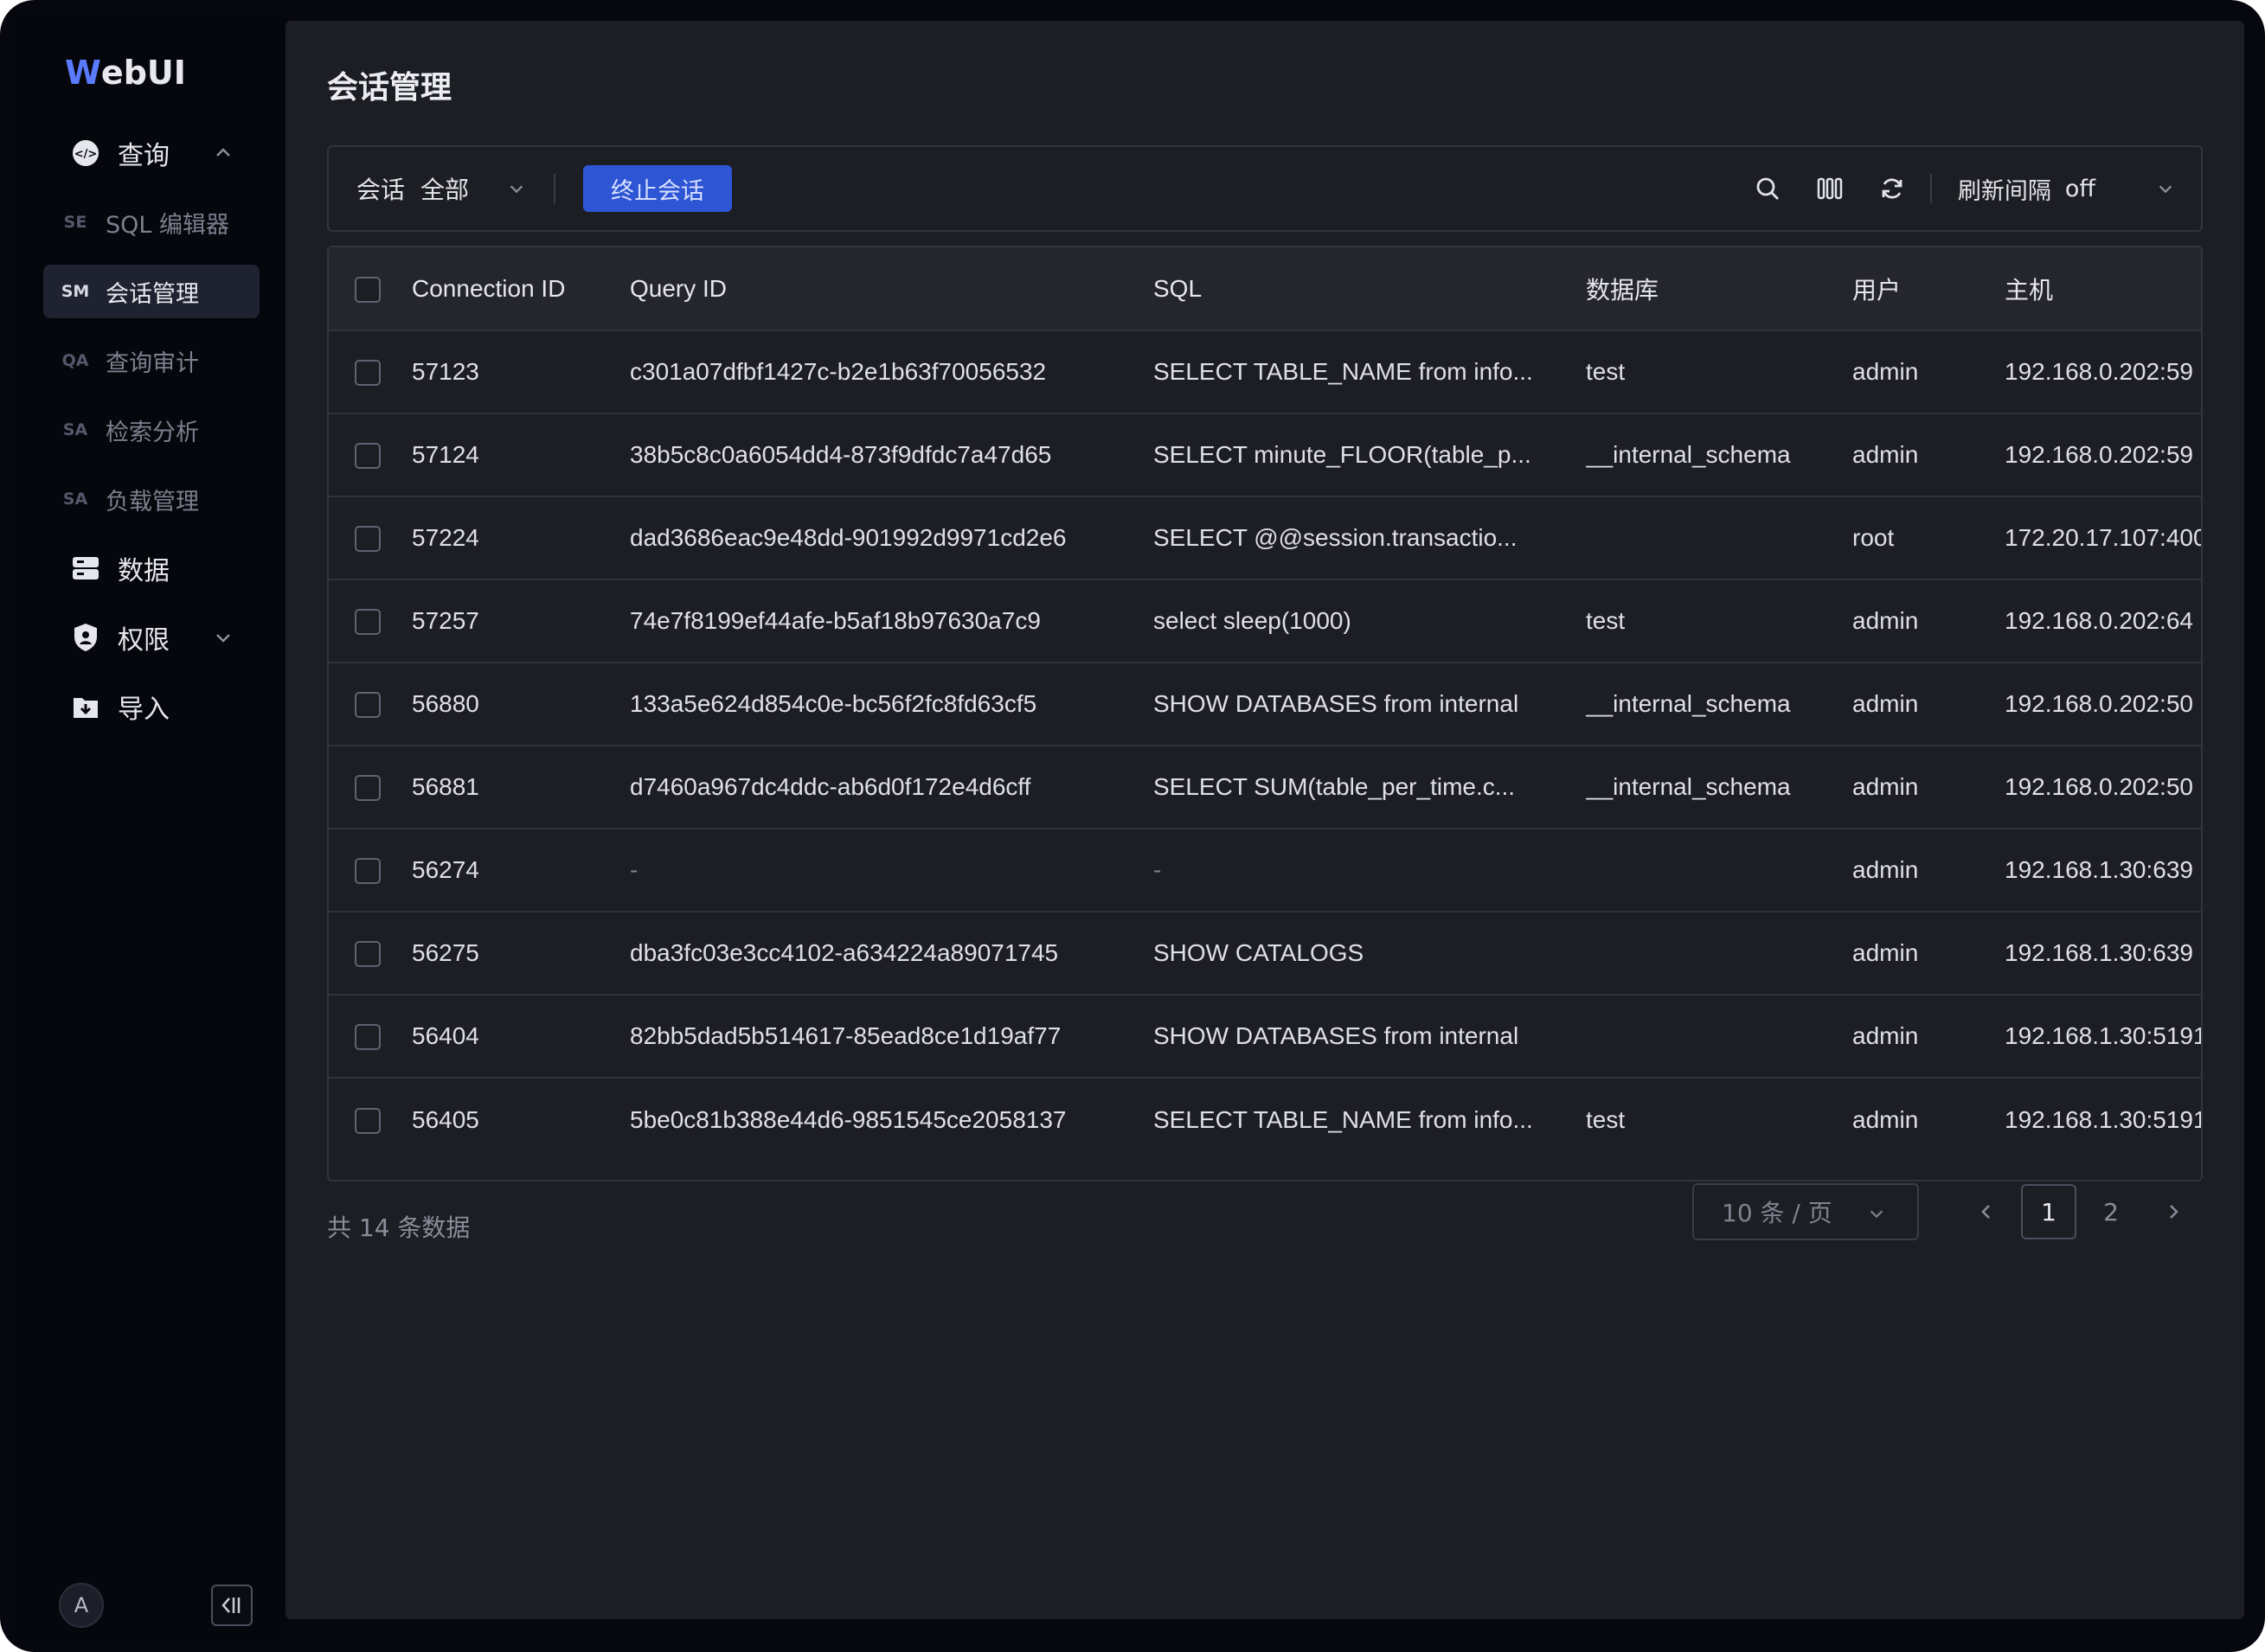 The image size is (2265, 1652). I want to click on sidebar-group-data: 数据, so click(151, 568).